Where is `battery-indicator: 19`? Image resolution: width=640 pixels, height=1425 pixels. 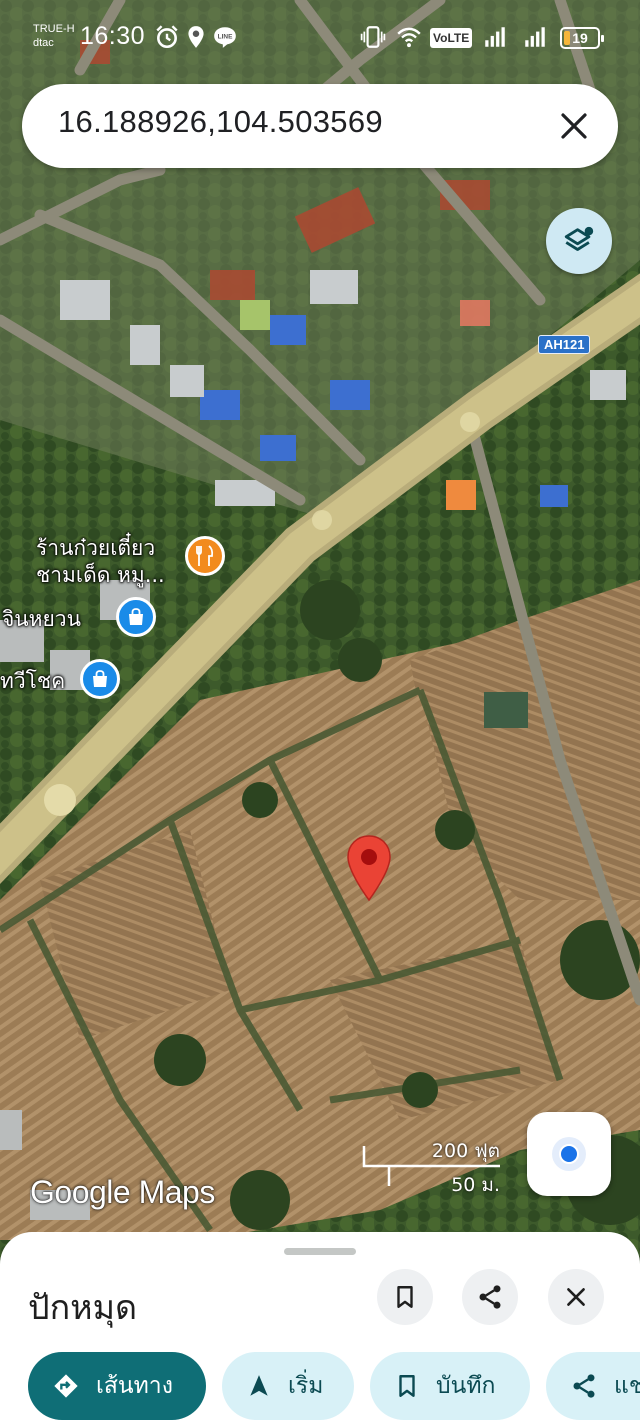 battery-indicator: 19 is located at coordinates (582, 38).